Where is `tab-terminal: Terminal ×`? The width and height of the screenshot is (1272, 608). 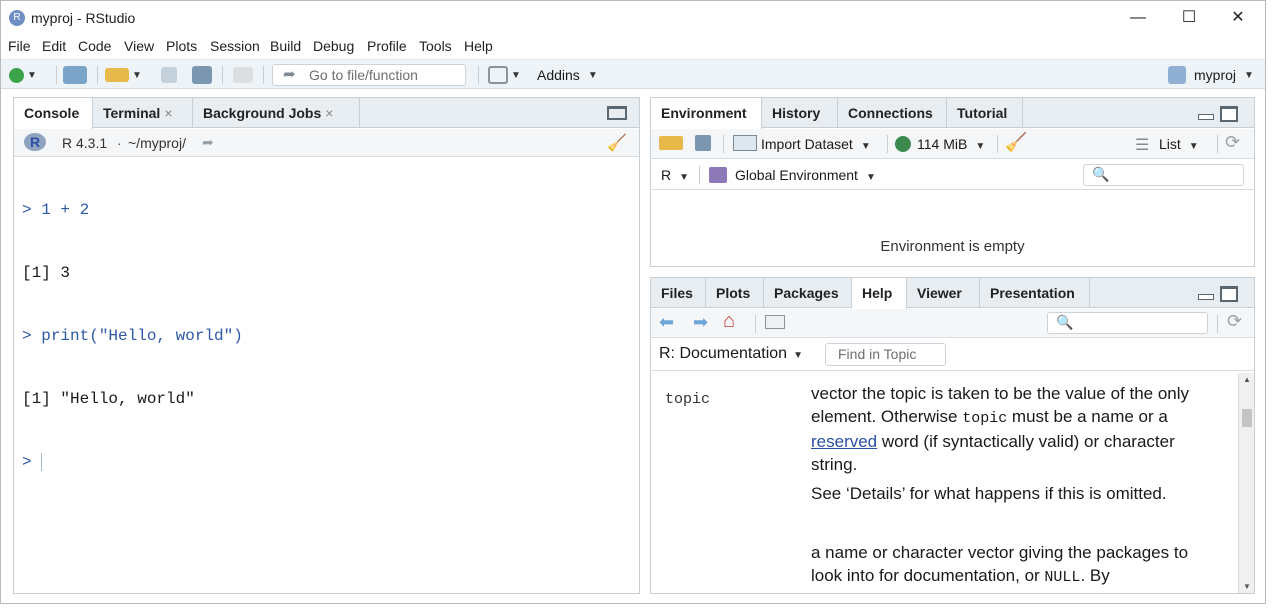 tab-terminal: Terminal × is located at coordinates (143, 113).